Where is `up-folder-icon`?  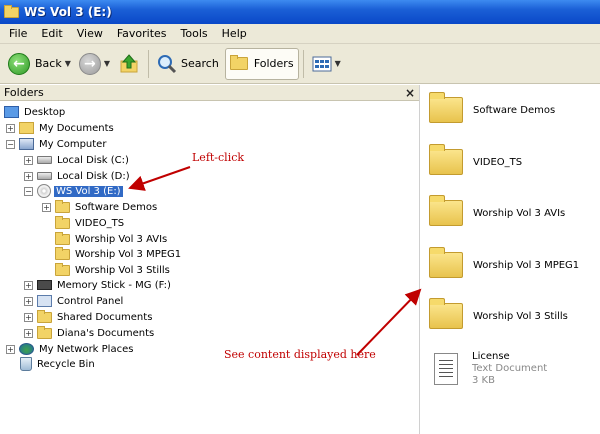
up-folder-icon is located at coordinates (129, 62).